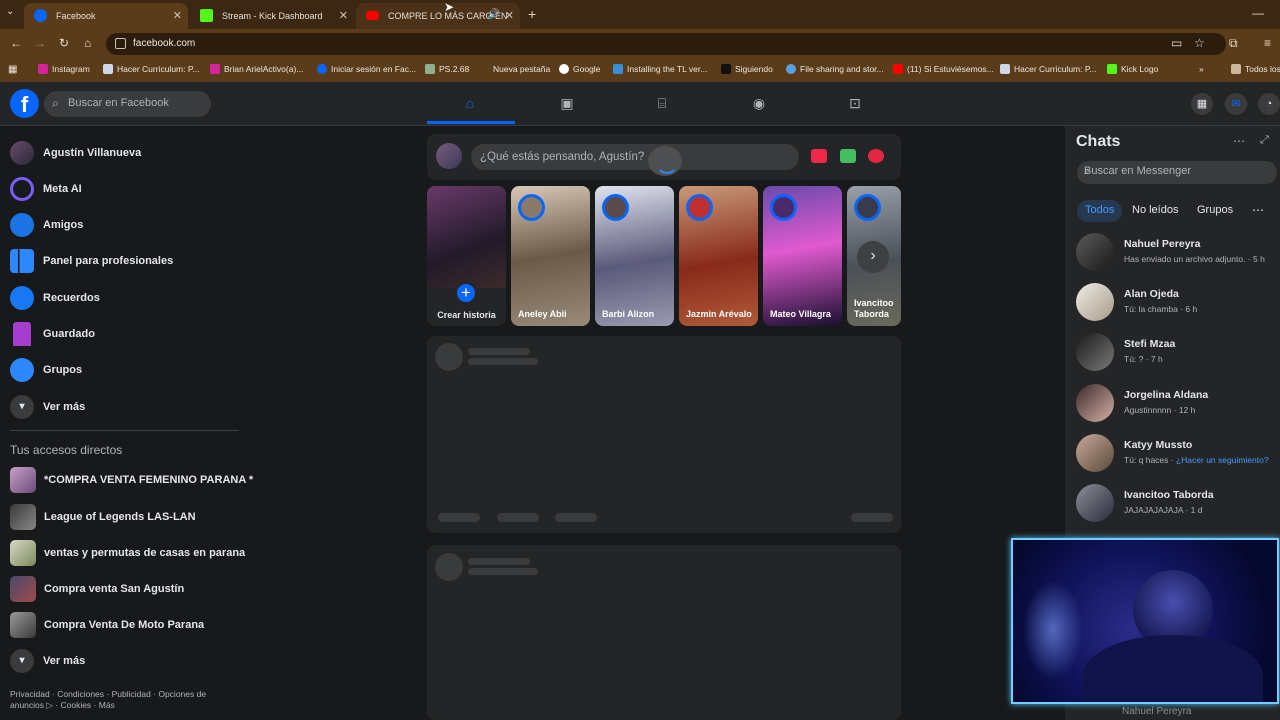 Image resolution: width=1280 pixels, height=720 pixels. Describe the element at coordinates (1236, 104) in the screenshot. I see `messenger-icon: ✉` at that location.